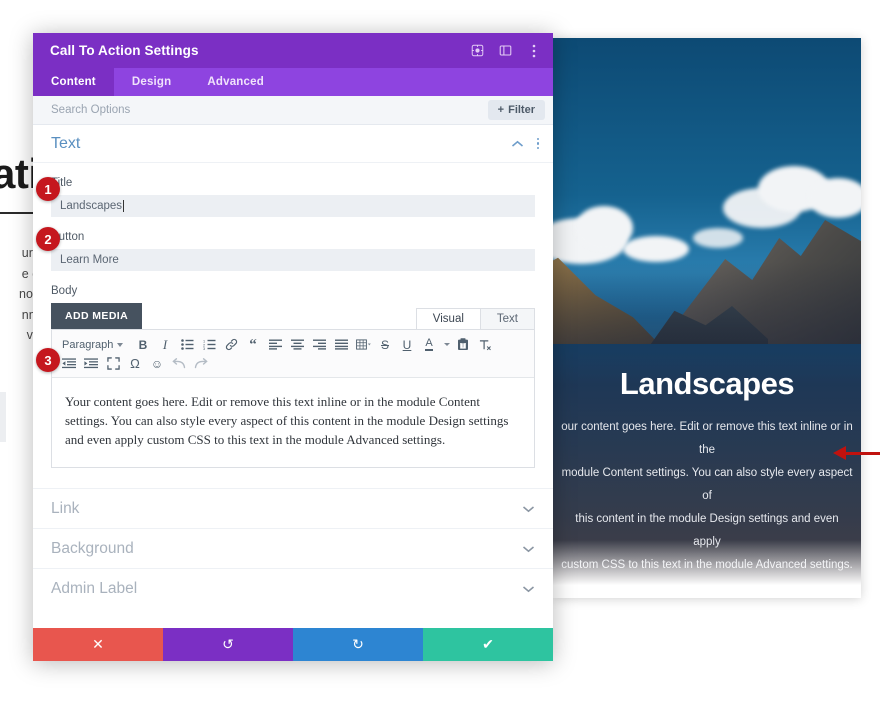 This screenshot has height=706, width=880. I want to click on add-media-button: ADD MEDIA, so click(97, 316).